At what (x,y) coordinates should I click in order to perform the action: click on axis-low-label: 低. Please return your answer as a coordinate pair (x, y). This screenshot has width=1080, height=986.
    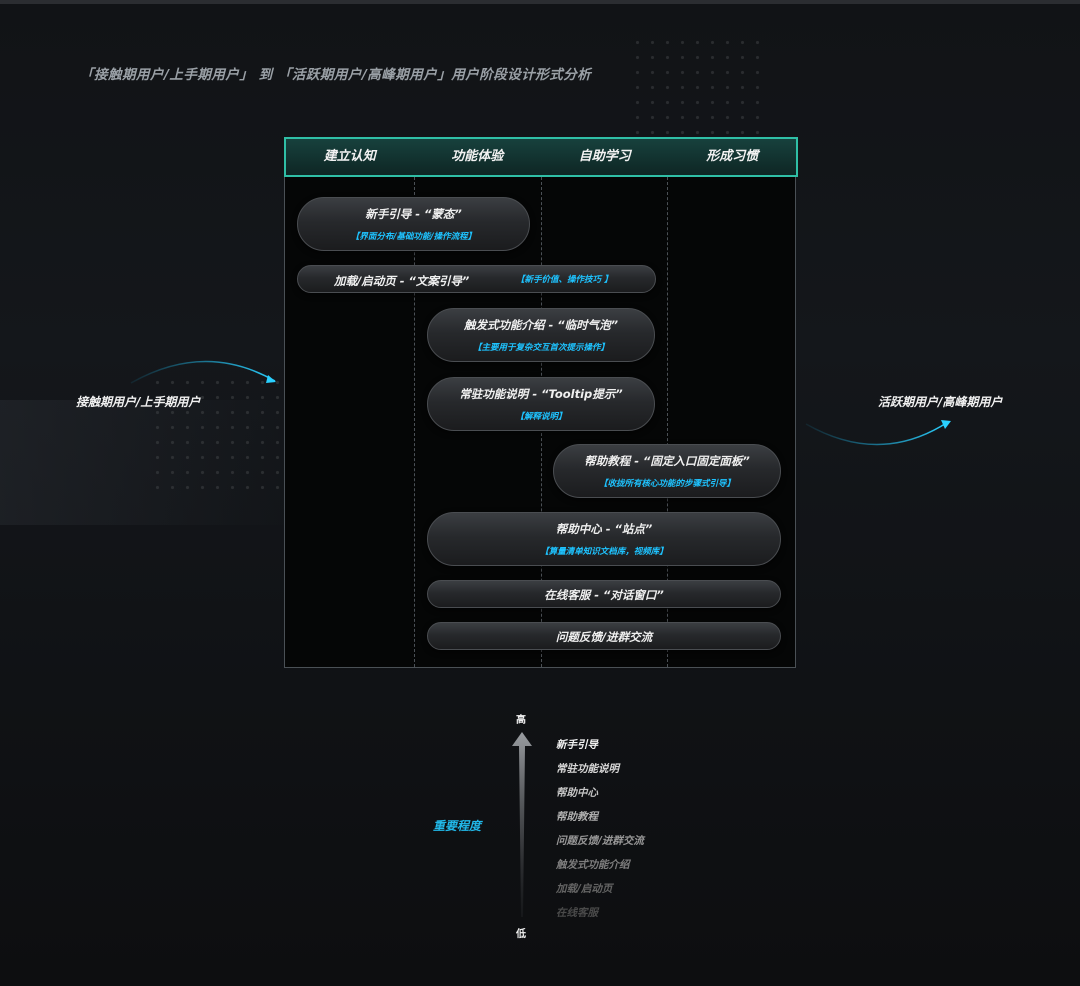
    Looking at the image, I should click on (521, 934).